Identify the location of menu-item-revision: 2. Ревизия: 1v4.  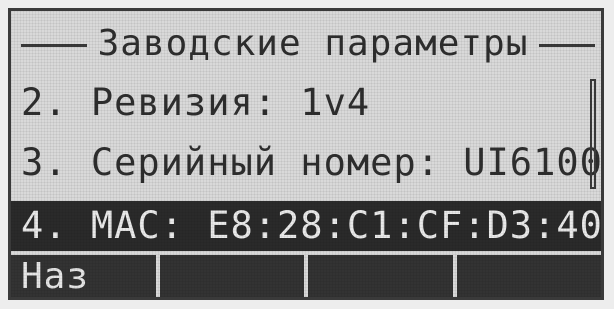
(195, 102).